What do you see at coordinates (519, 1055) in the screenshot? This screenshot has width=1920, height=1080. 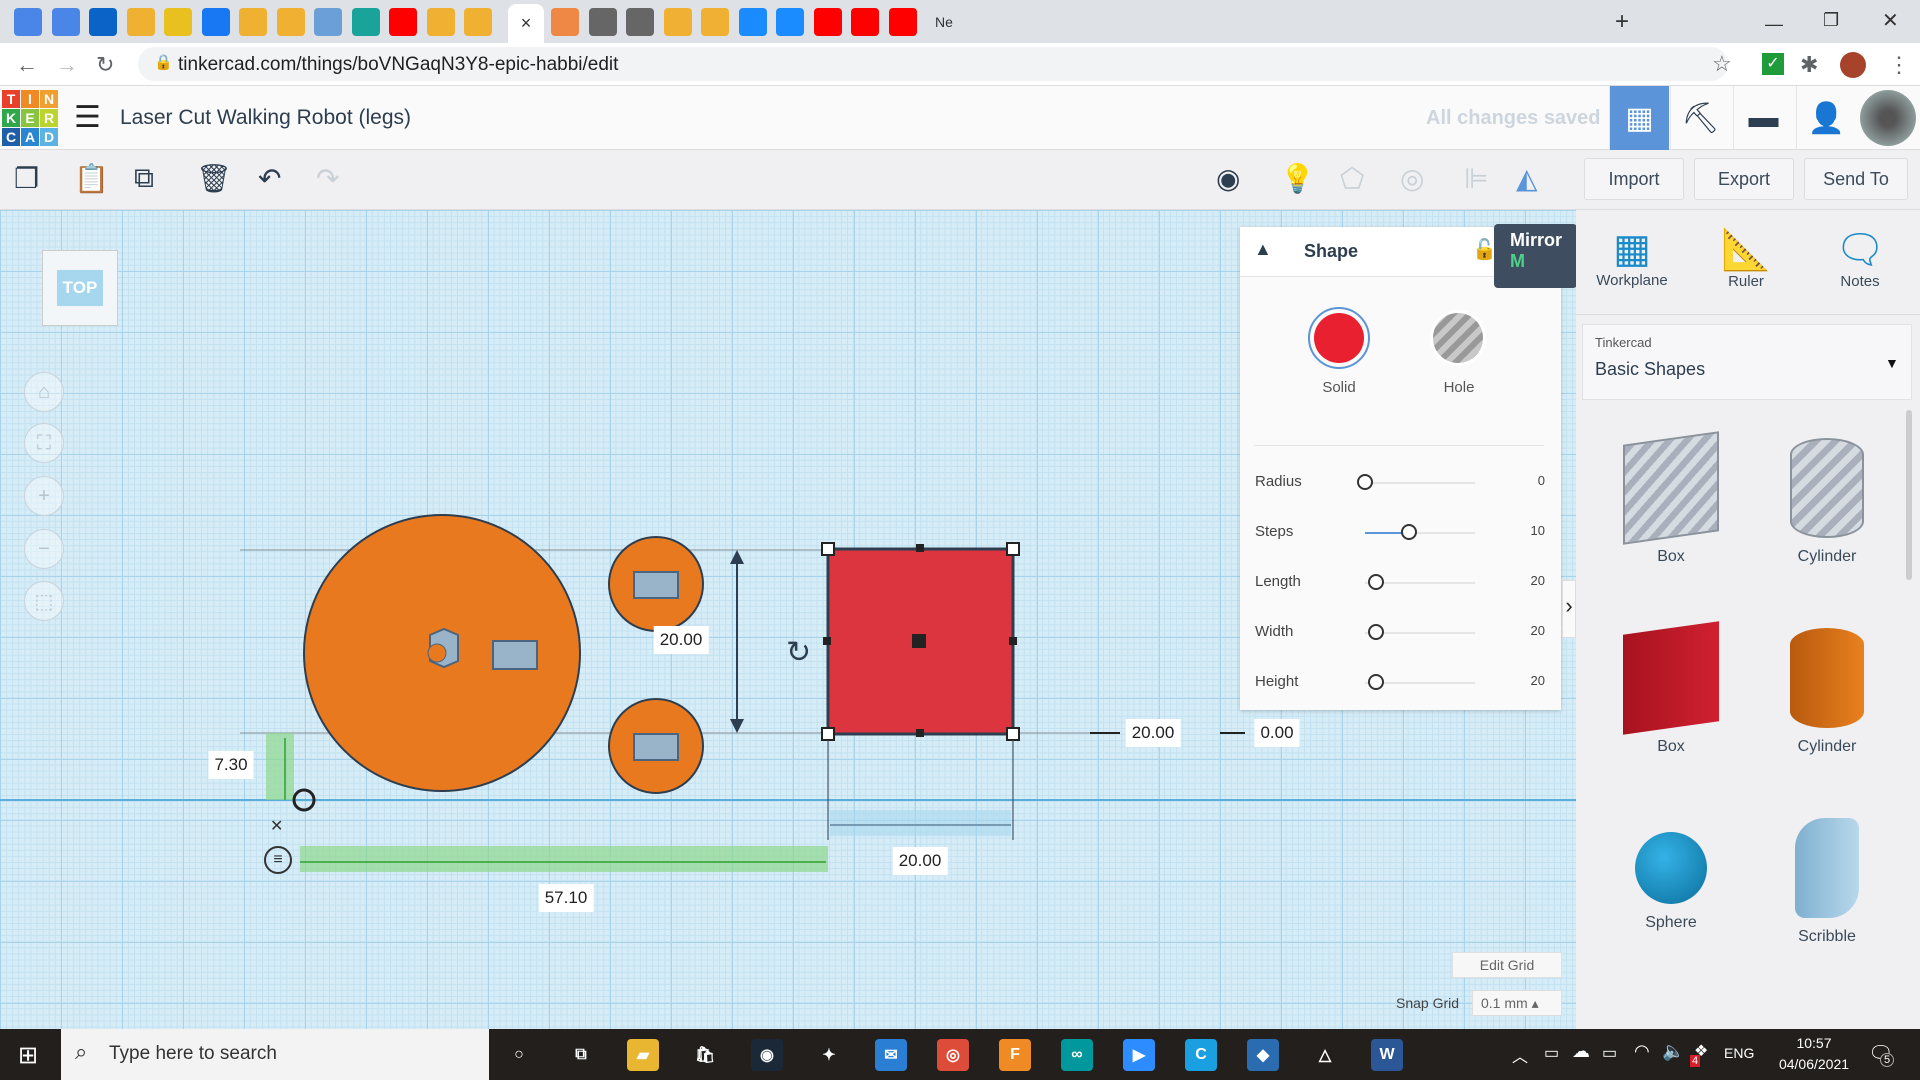 I see `taskbar-cortana-icon: ○` at bounding box center [519, 1055].